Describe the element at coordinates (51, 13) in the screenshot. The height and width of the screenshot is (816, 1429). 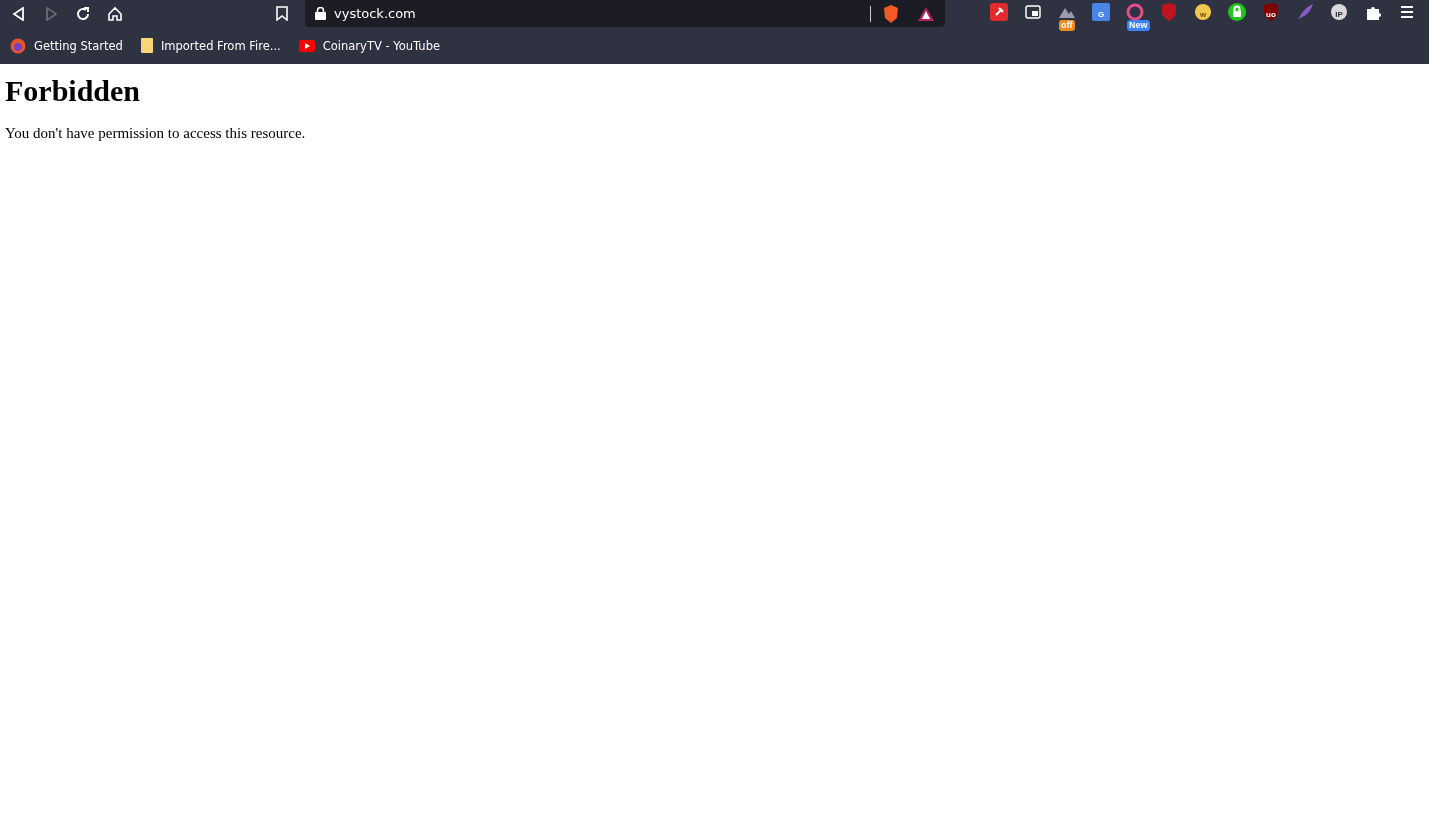
I see `forward-icon` at that location.